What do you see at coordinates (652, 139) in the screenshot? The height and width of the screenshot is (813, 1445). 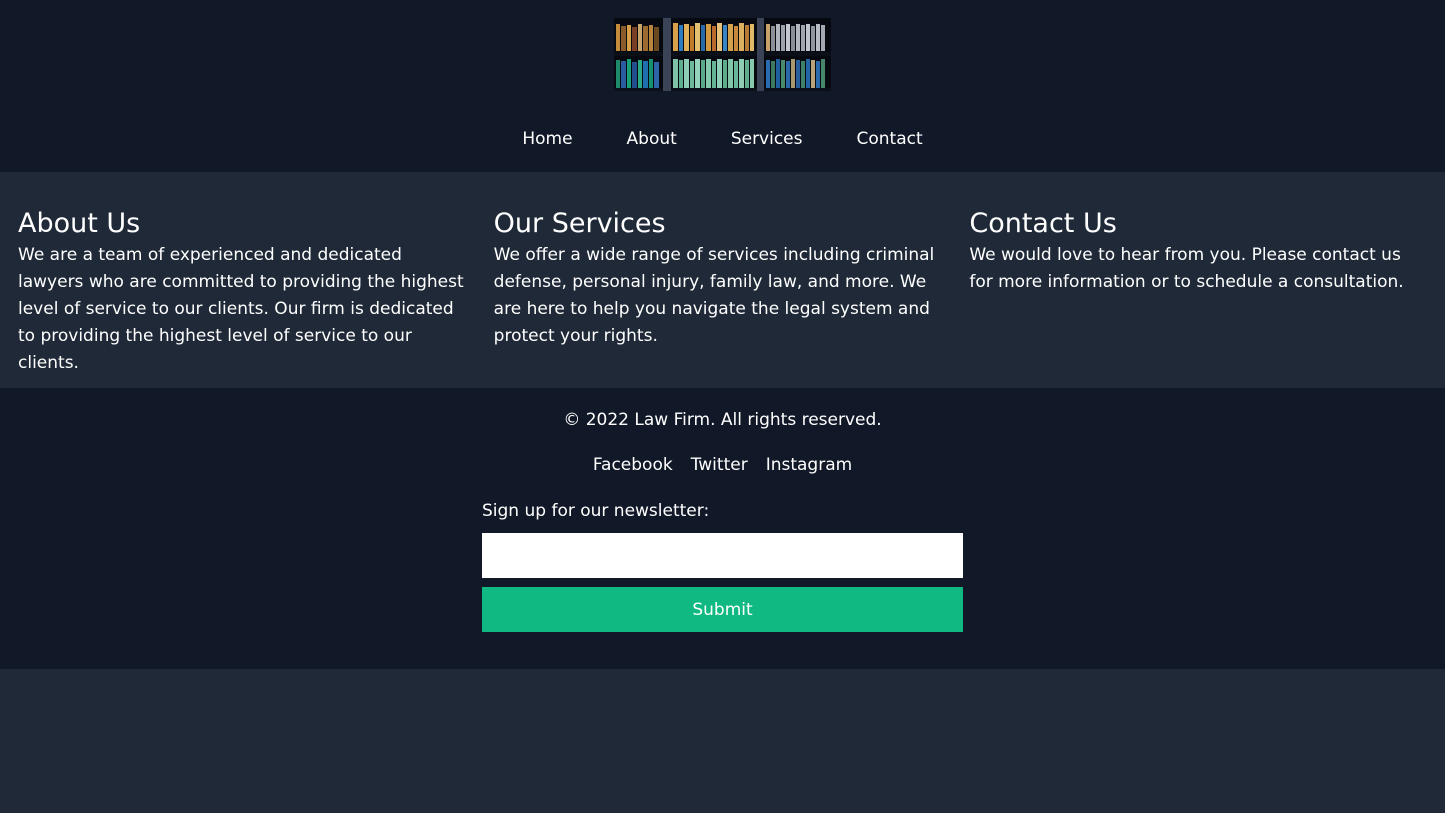 I see `nav-item-about: About` at bounding box center [652, 139].